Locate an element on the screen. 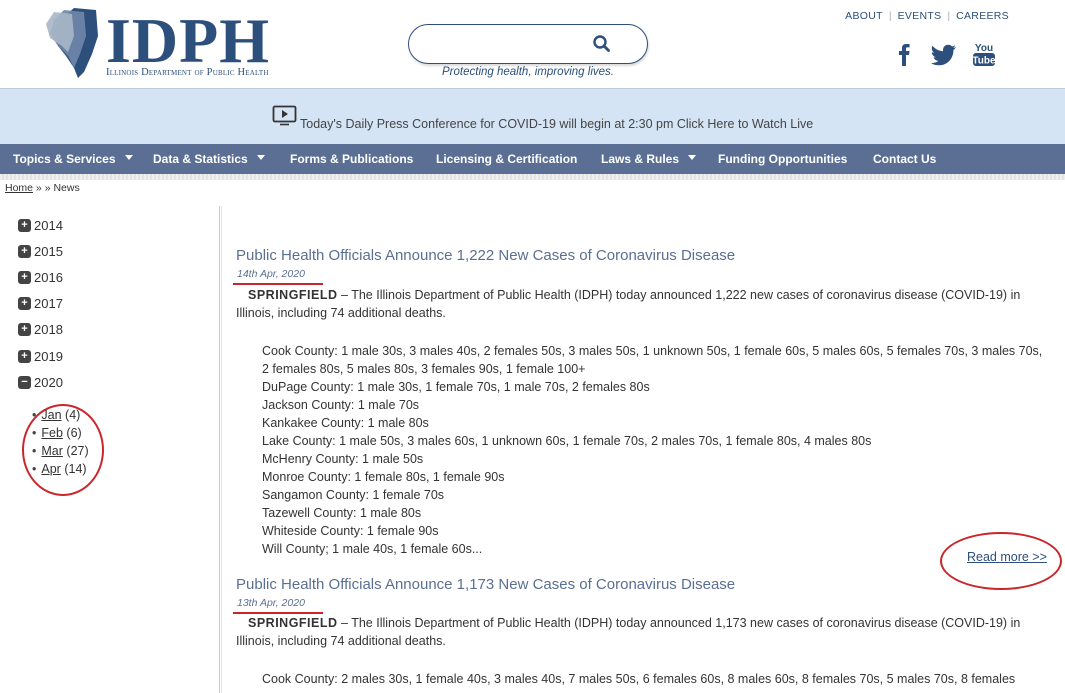 This screenshot has height=693, width=1065. month-link-jan: Jan is located at coordinates (51, 415).